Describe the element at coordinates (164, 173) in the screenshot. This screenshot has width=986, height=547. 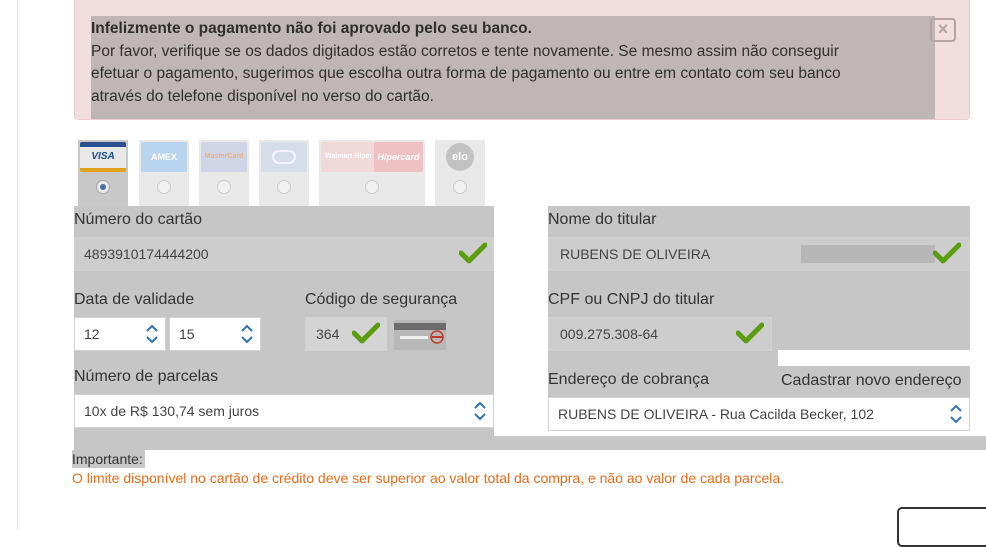
I see `brand-option-amex: AMEX` at that location.